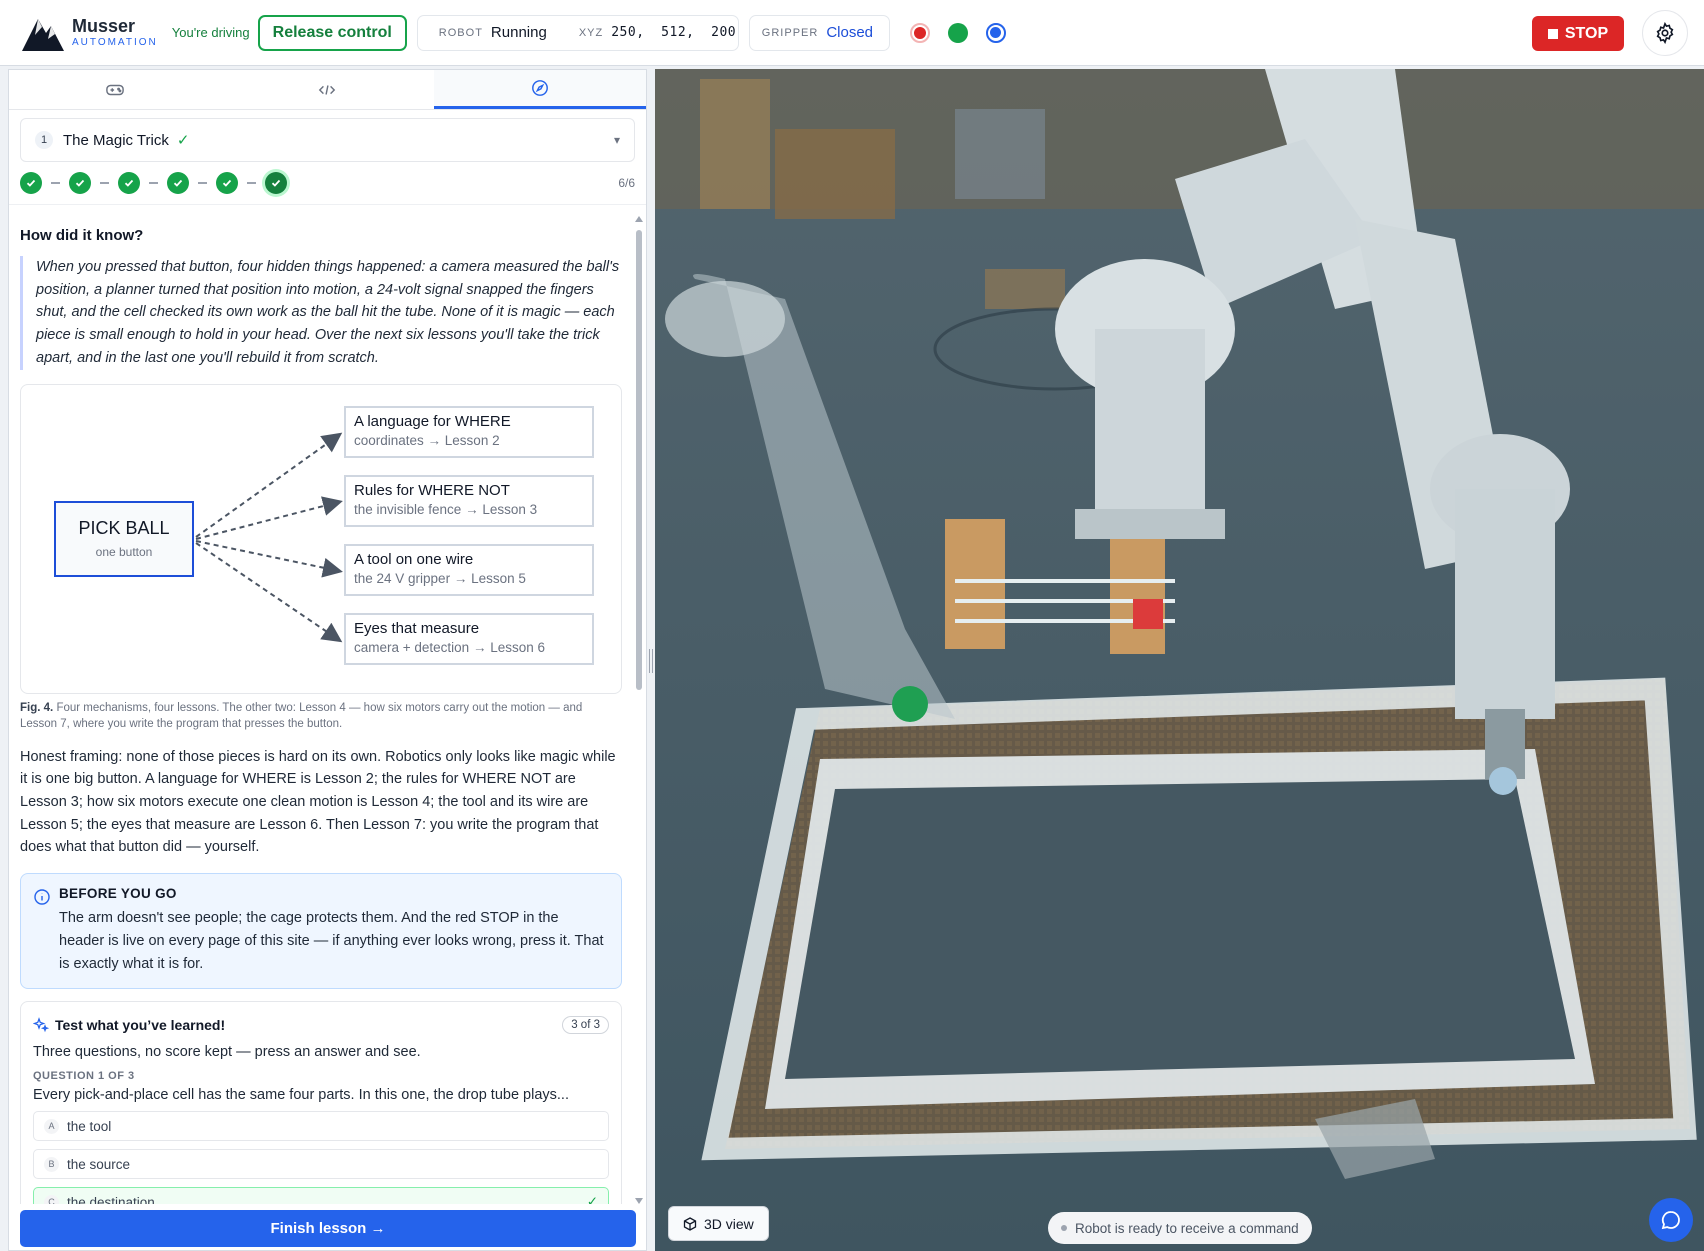 This screenshot has height=1251, width=1704. Describe the element at coordinates (37, 707) in the screenshot. I see `caption-label: Fig. 4.` at that location.